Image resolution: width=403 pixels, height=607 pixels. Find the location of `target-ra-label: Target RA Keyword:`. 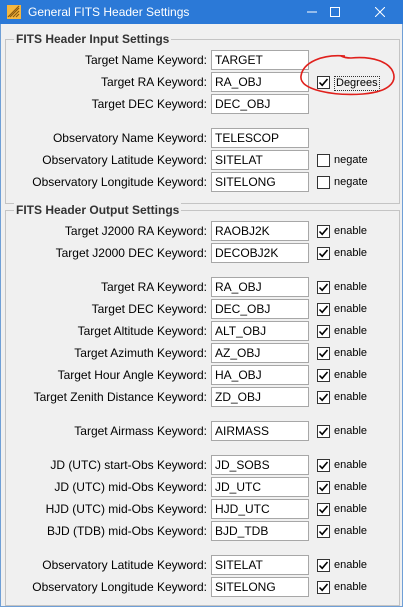

target-ra-label: Target RA Keyword: is located at coordinates (153, 82).